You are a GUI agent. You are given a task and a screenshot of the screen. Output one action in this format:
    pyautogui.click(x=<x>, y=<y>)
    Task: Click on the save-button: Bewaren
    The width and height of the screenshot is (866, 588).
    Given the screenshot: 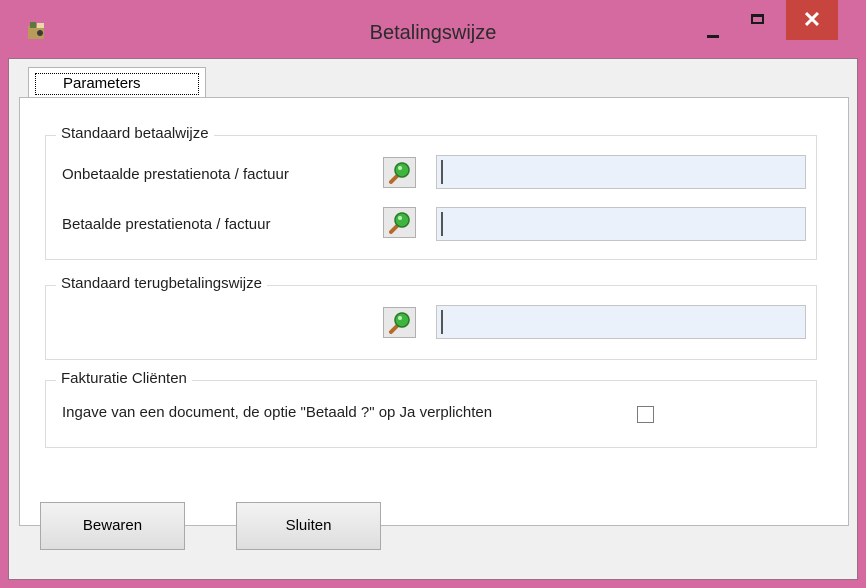 What is the action you would take?
    pyautogui.click(x=112, y=526)
    